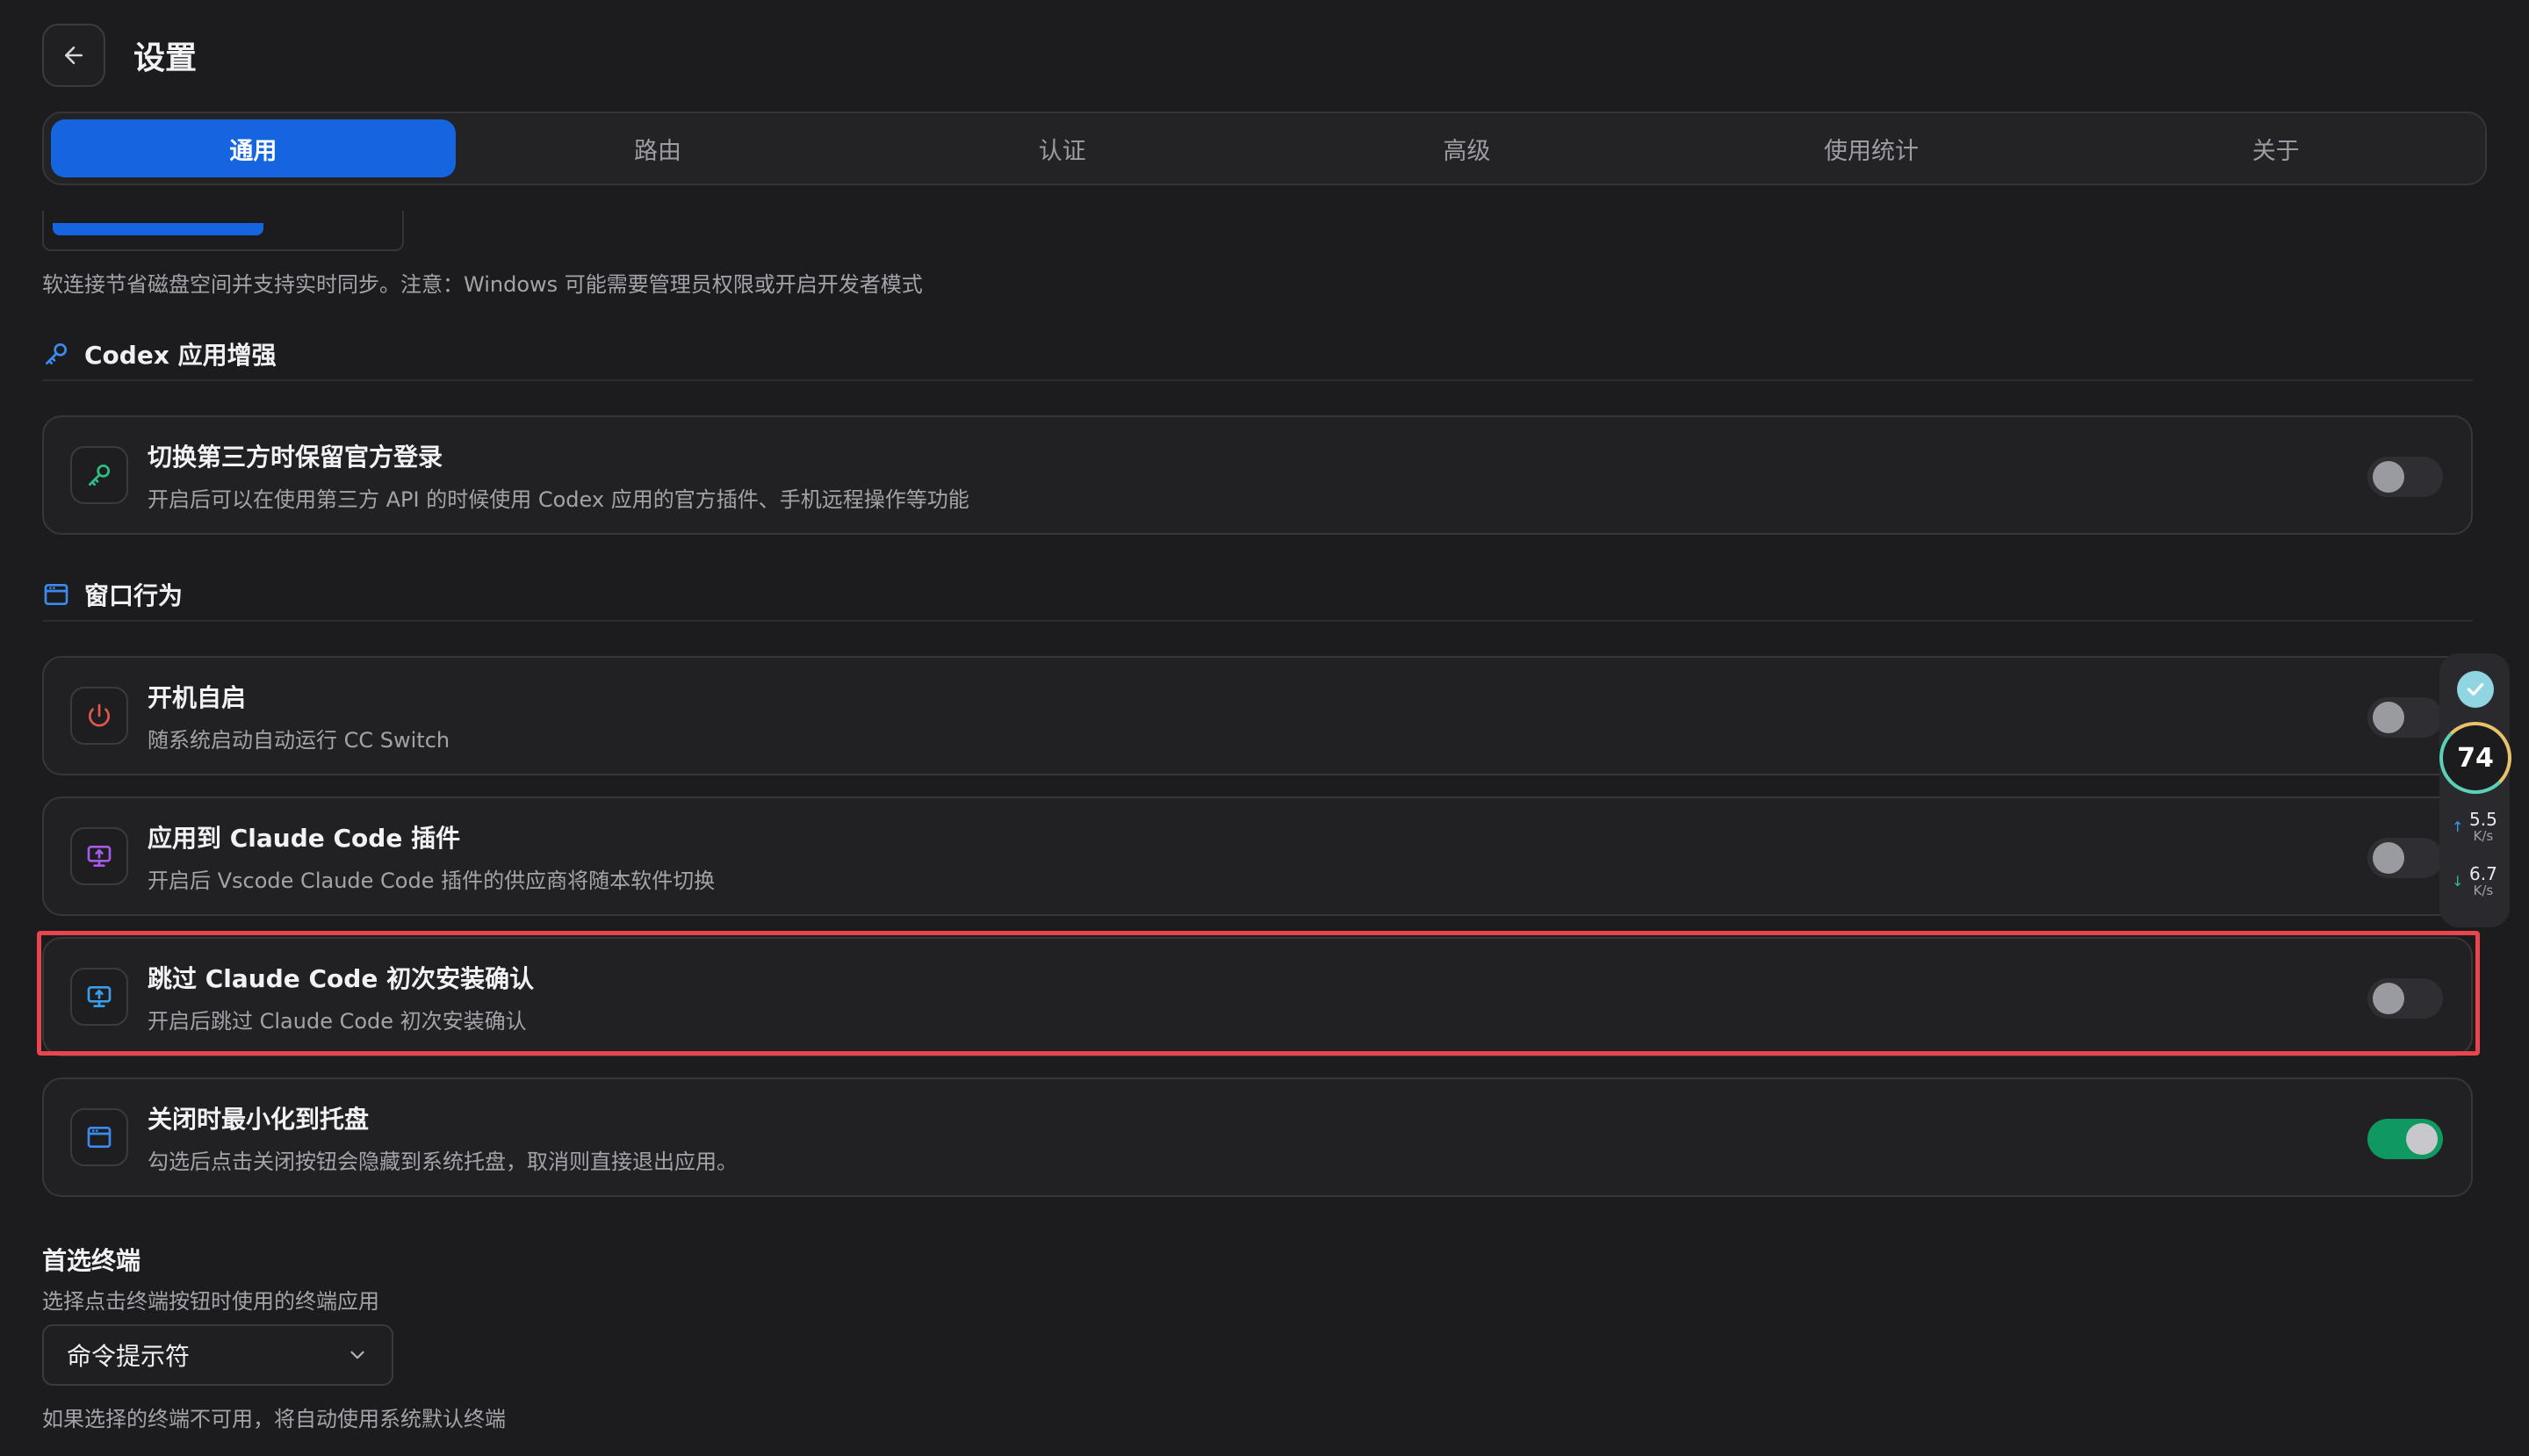  What do you see at coordinates (166, 58) in the screenshot?
I see `page-title: 设置` at bounding box center [166, 58].